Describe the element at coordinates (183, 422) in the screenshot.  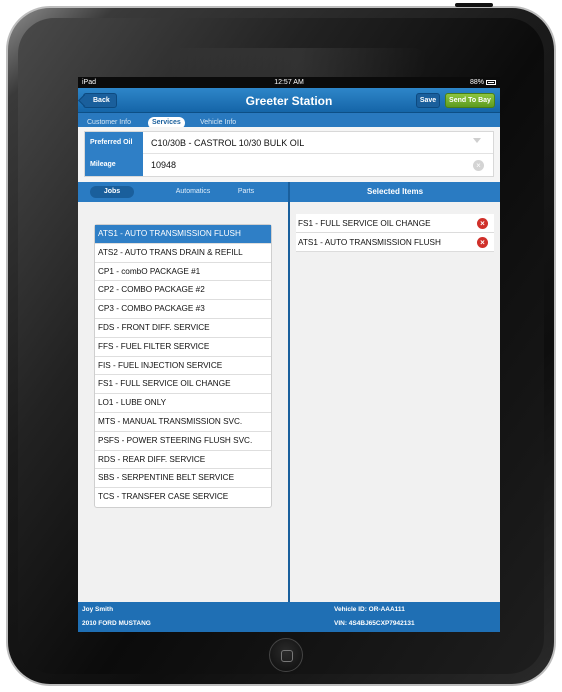
I see `job-item: MTS - MANUAL TRANSMISSION SVC.` at that location.